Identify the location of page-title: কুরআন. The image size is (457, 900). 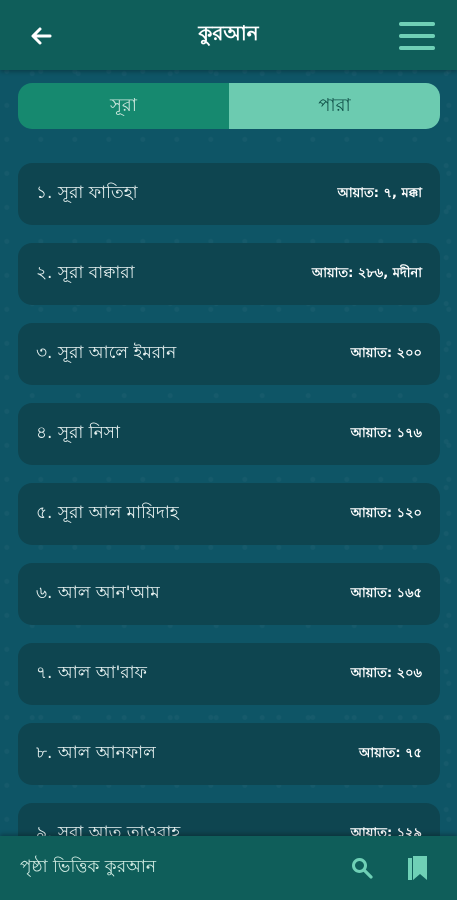
(228, 32).